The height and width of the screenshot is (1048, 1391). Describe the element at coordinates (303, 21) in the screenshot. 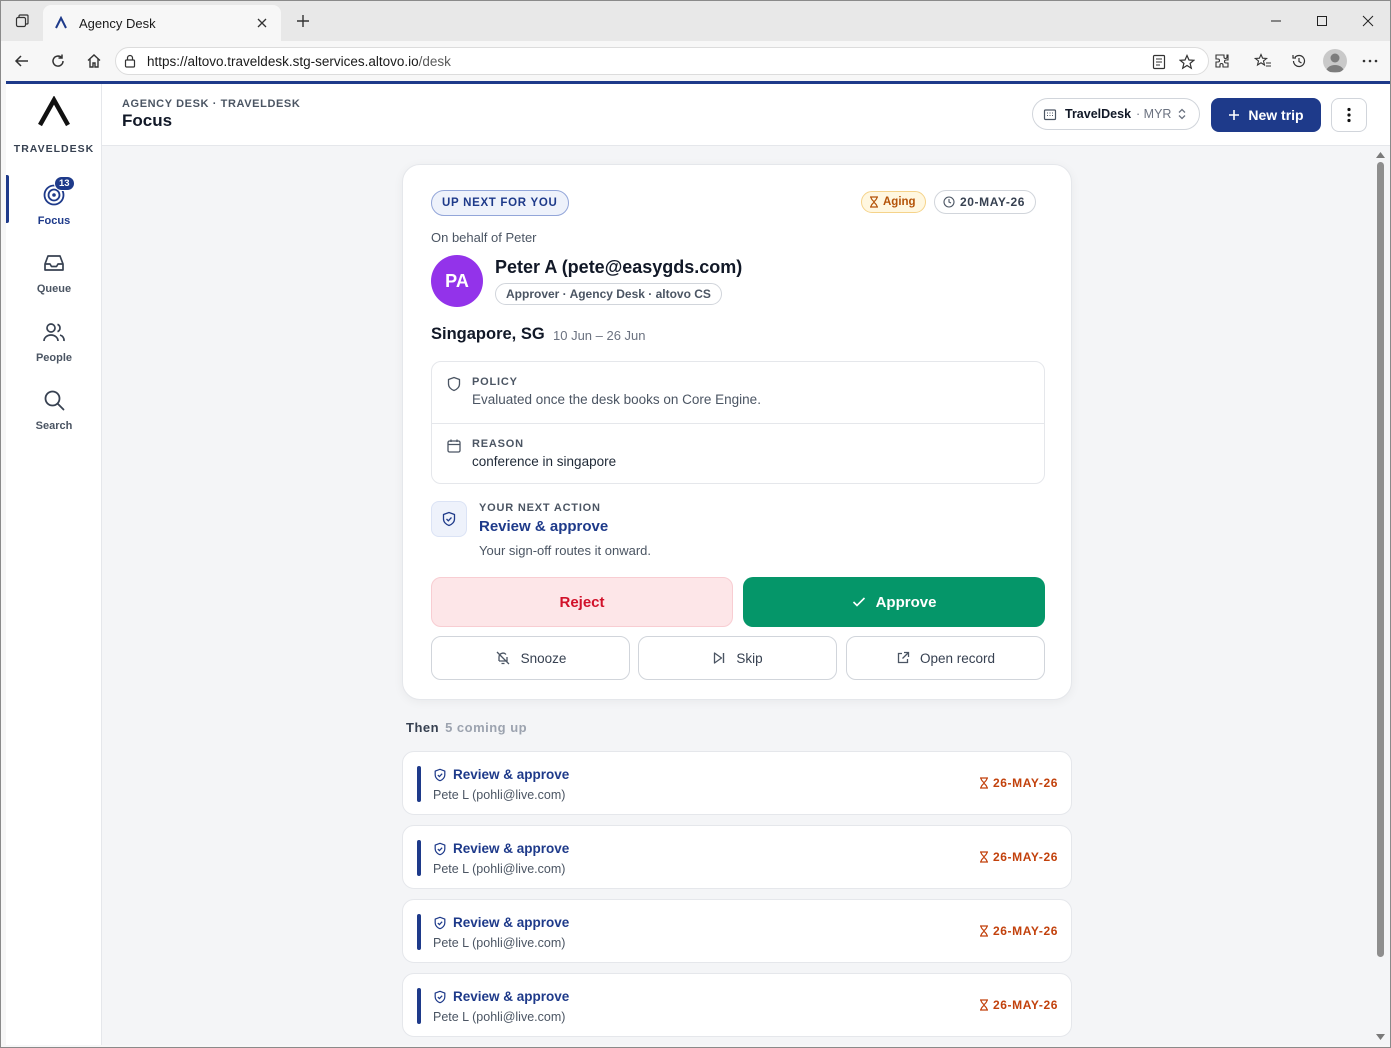

I see `new-tab-icon` at that location.